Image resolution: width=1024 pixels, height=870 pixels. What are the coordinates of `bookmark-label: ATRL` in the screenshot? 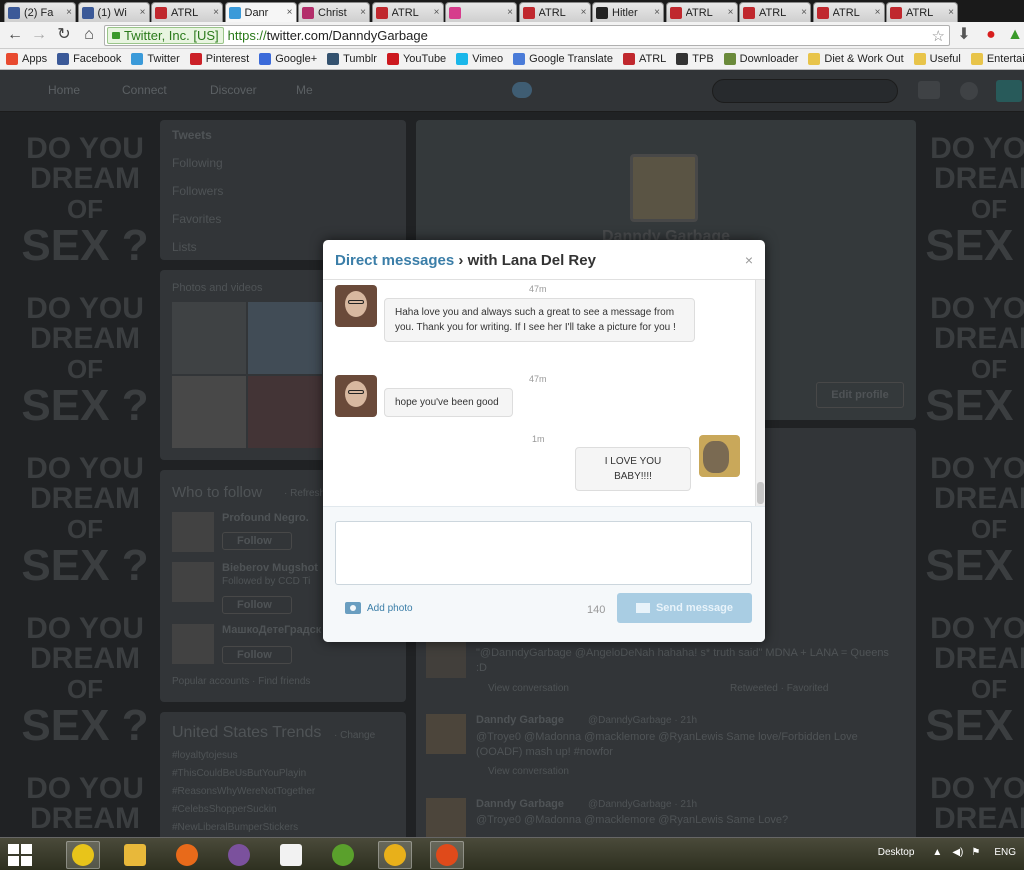 It's located at (652, 59).